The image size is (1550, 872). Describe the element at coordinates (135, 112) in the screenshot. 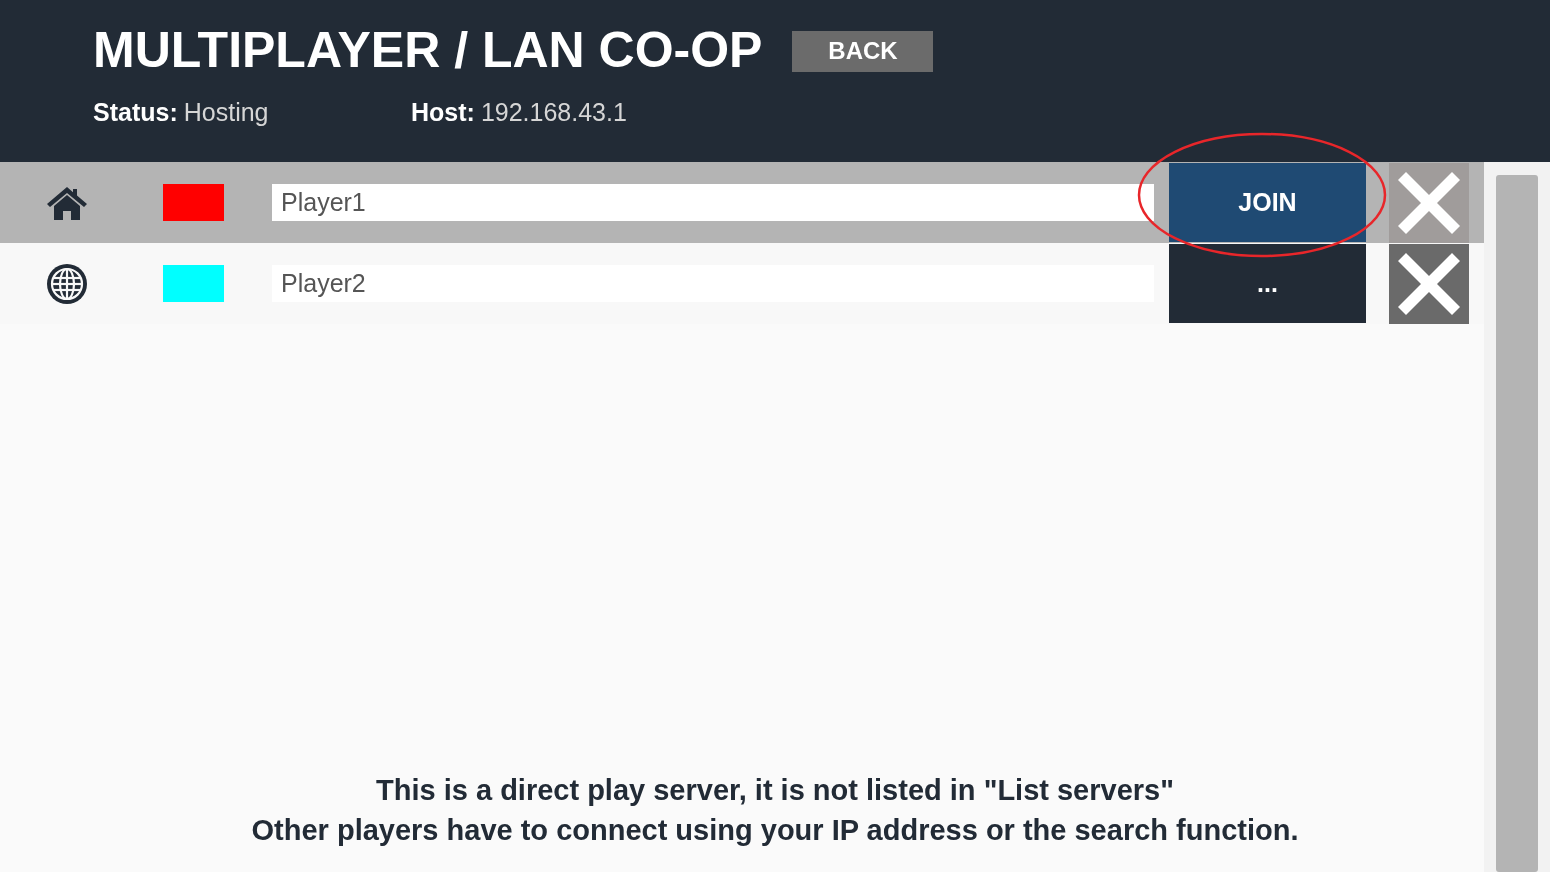

I see `status-label: Status:` at that location.